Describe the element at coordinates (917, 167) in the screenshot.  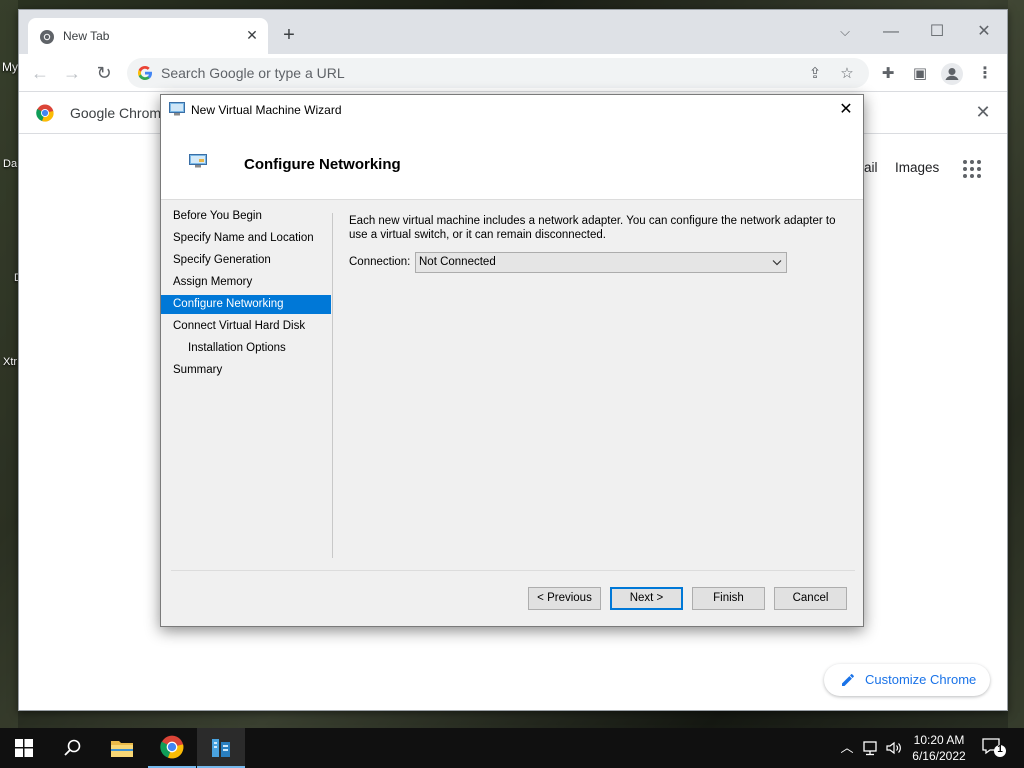
I see `images-link: Images` at that location.